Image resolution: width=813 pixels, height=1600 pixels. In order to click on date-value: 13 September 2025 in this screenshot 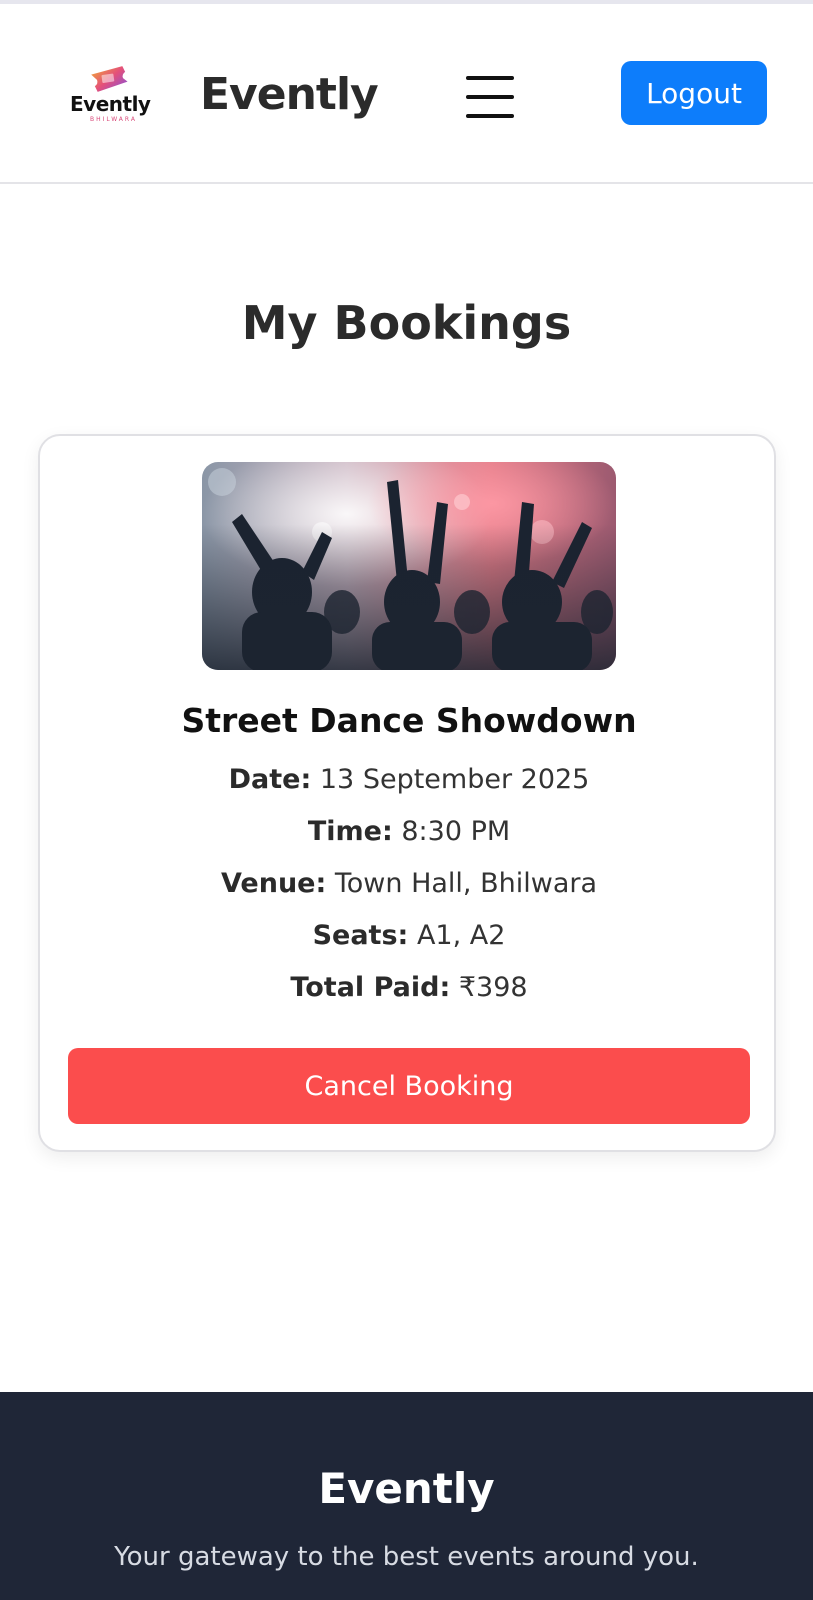, I will do `click(454, 779)`.